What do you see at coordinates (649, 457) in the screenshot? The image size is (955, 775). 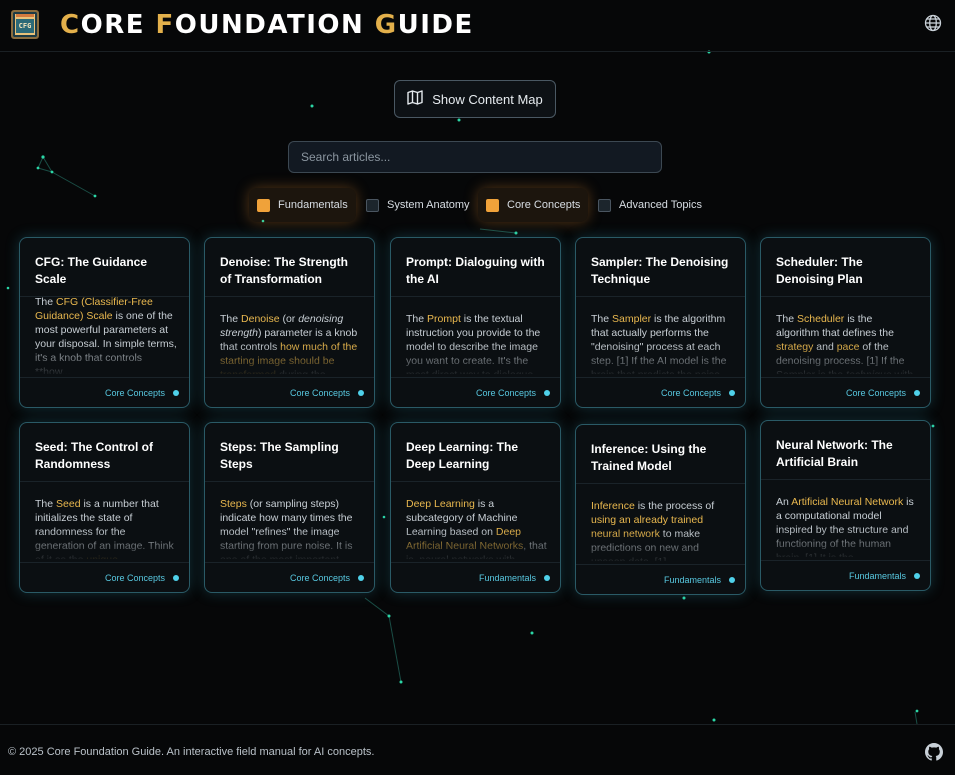 I see `card-title: Inference: Using the Trained Model` at bounding box center [649, 457].